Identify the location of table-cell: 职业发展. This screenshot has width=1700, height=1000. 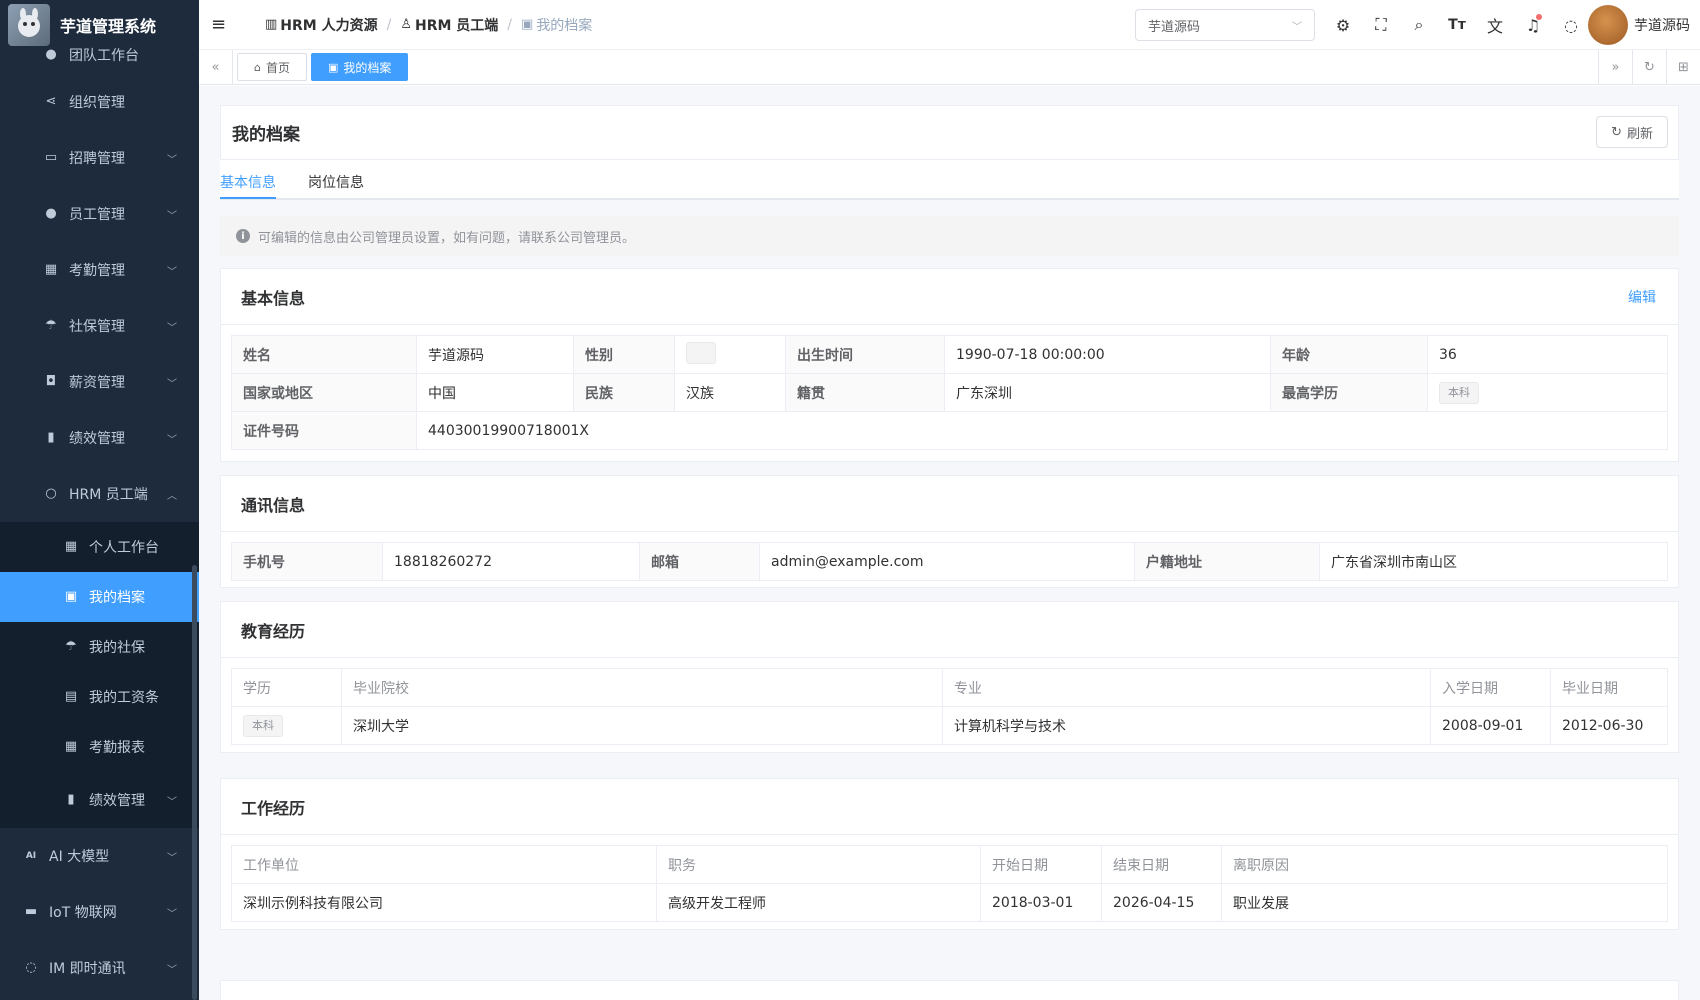
(1444, 902).